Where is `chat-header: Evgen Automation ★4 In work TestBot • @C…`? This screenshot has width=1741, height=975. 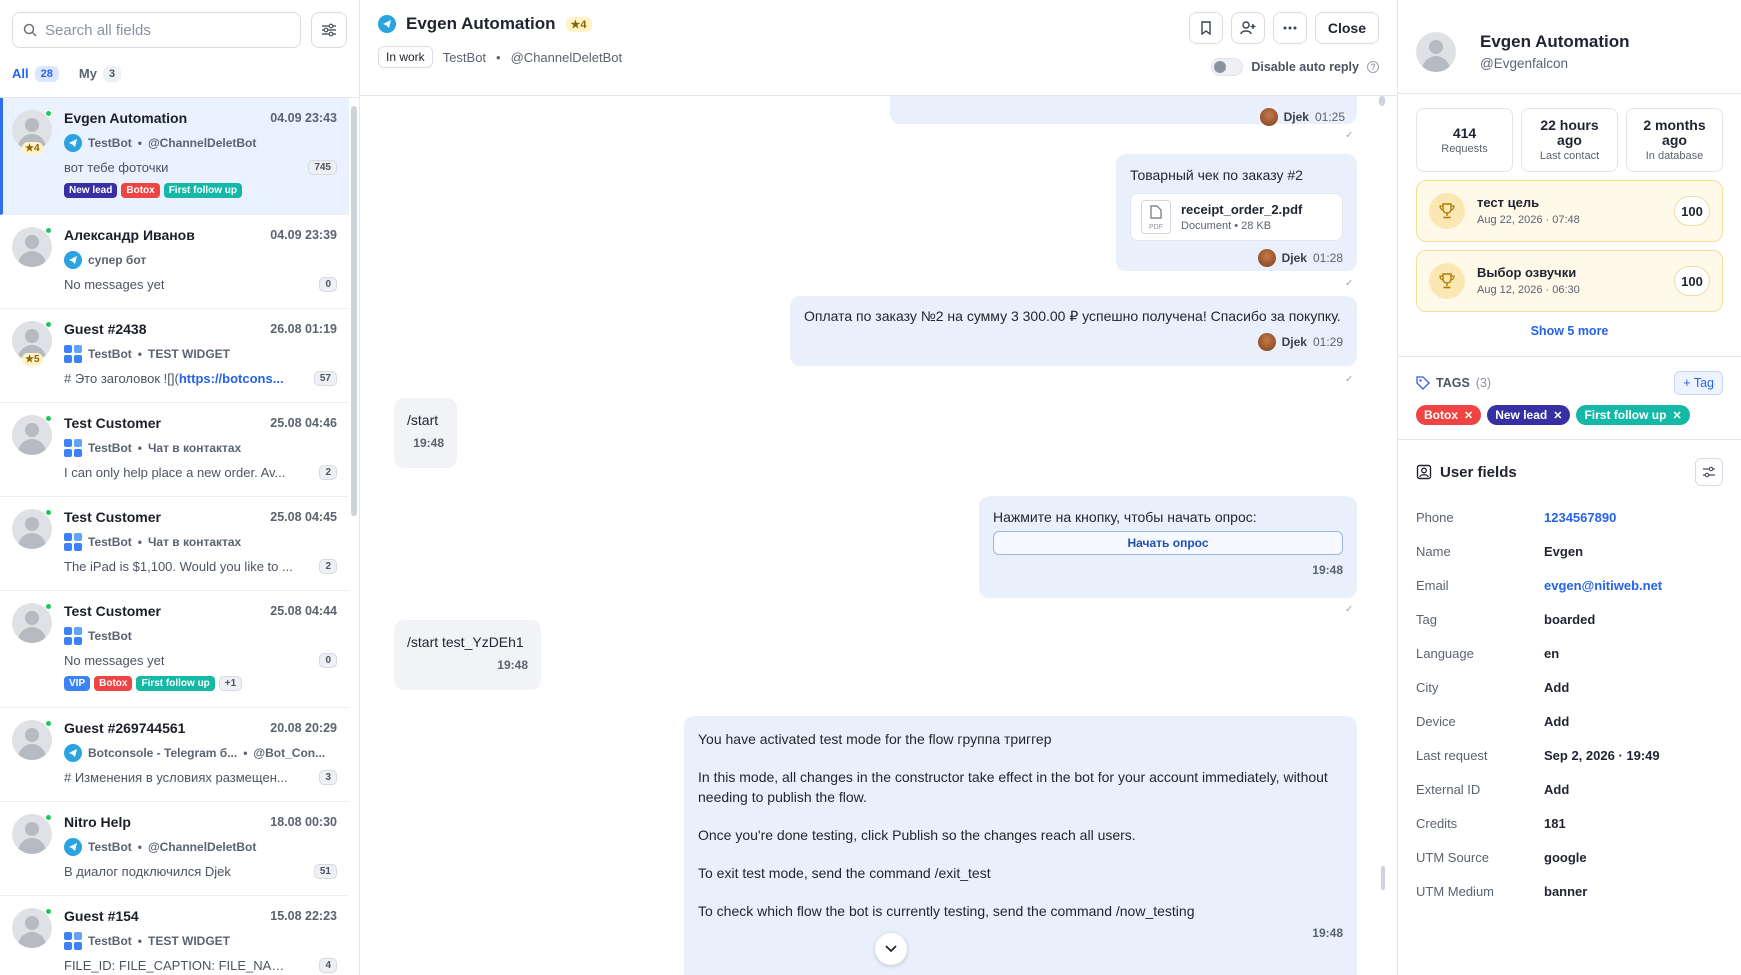
chat-header: Evgen Automation ★4 In work TestBot • @C… is located at coordinates (878, 48).